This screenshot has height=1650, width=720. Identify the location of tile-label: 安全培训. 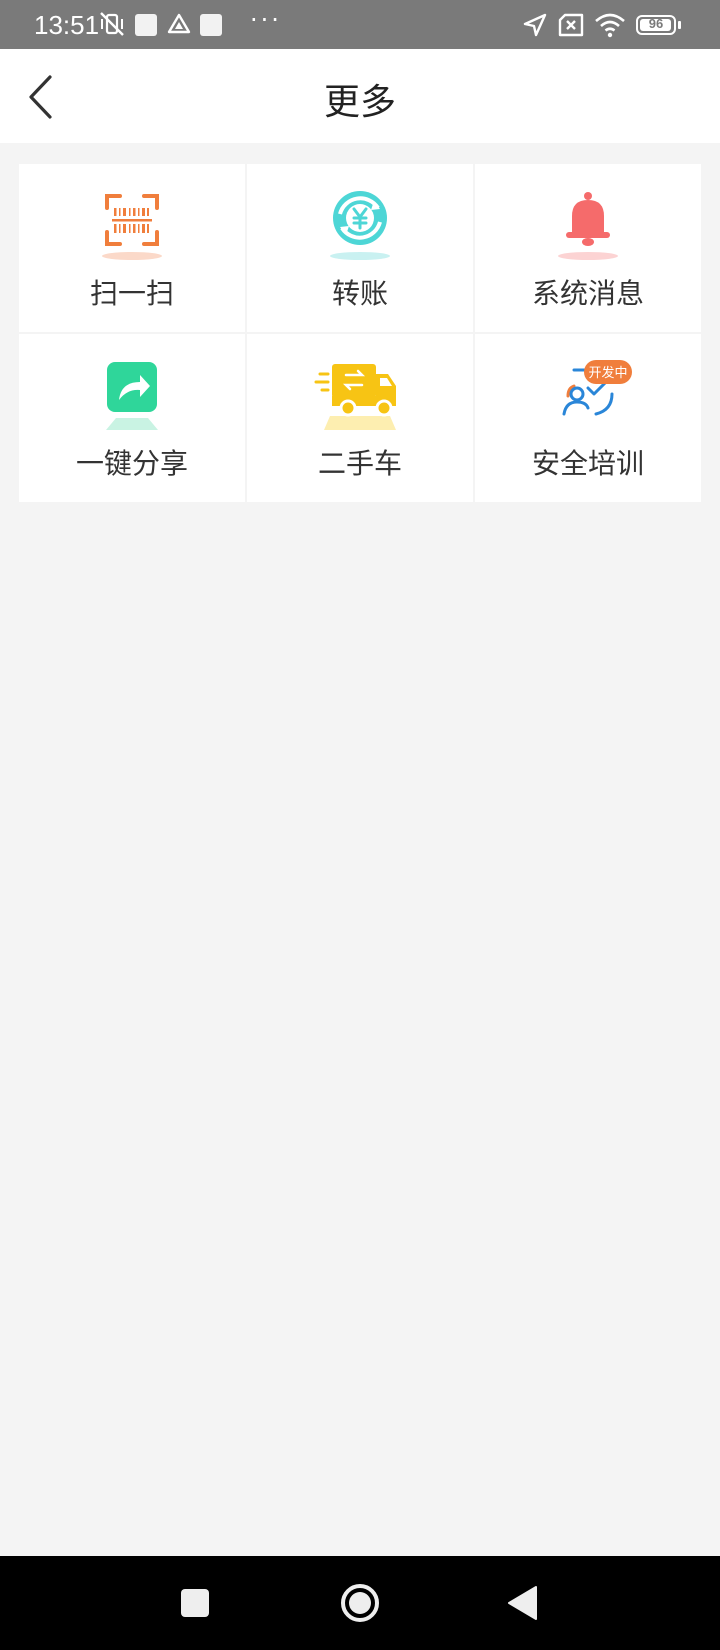
(587, 463).